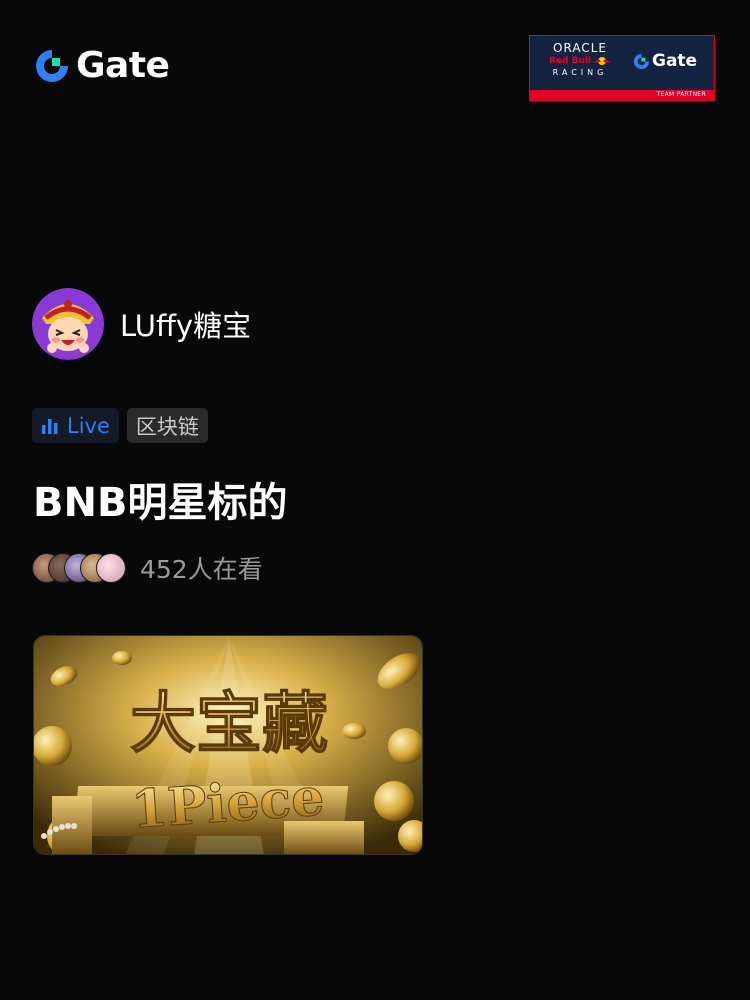 Image resolution: width=750 pixels, height=1000 pixels. Describe the element at coordinates (120, 425) in the screenshot. I see `stream-tags: Live 区块链` at that location.